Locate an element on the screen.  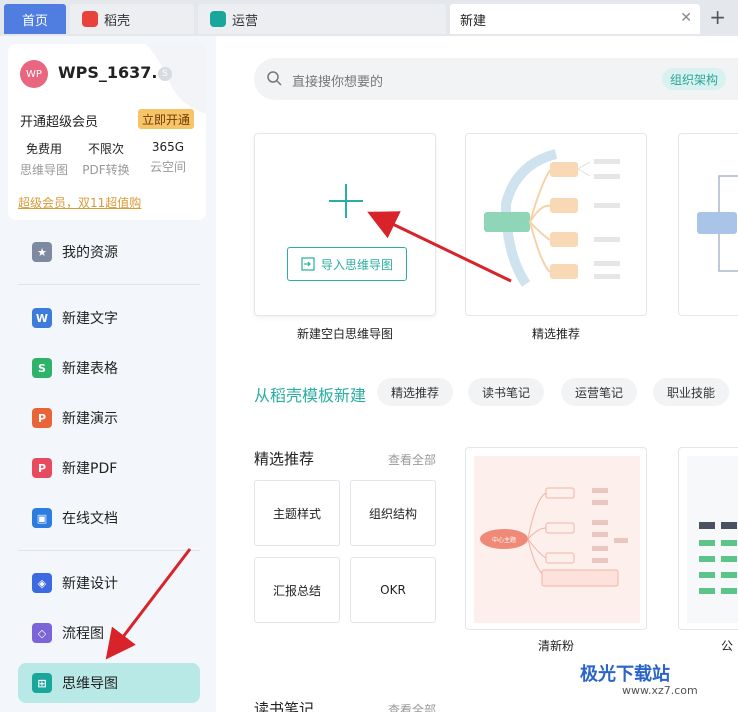
reading-see-all-link: 查看全部 is located at coordinates (412, 706).